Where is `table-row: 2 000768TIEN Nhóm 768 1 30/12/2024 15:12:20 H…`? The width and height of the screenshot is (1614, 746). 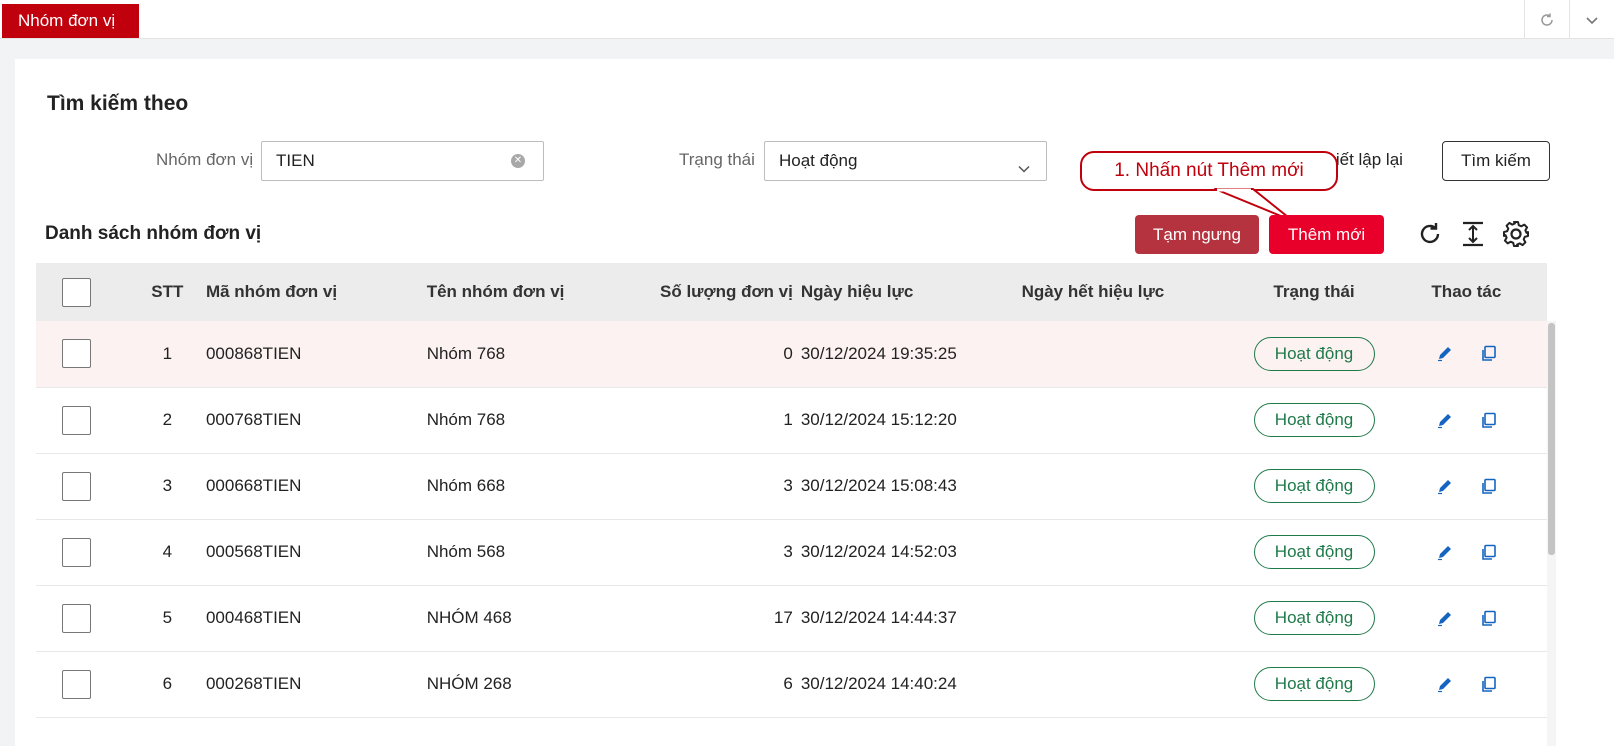
table-row: 2 000768TIEN Nhóm 768 1 30/12/2024 15:12:20 H… is located at coordinates (791, 420).